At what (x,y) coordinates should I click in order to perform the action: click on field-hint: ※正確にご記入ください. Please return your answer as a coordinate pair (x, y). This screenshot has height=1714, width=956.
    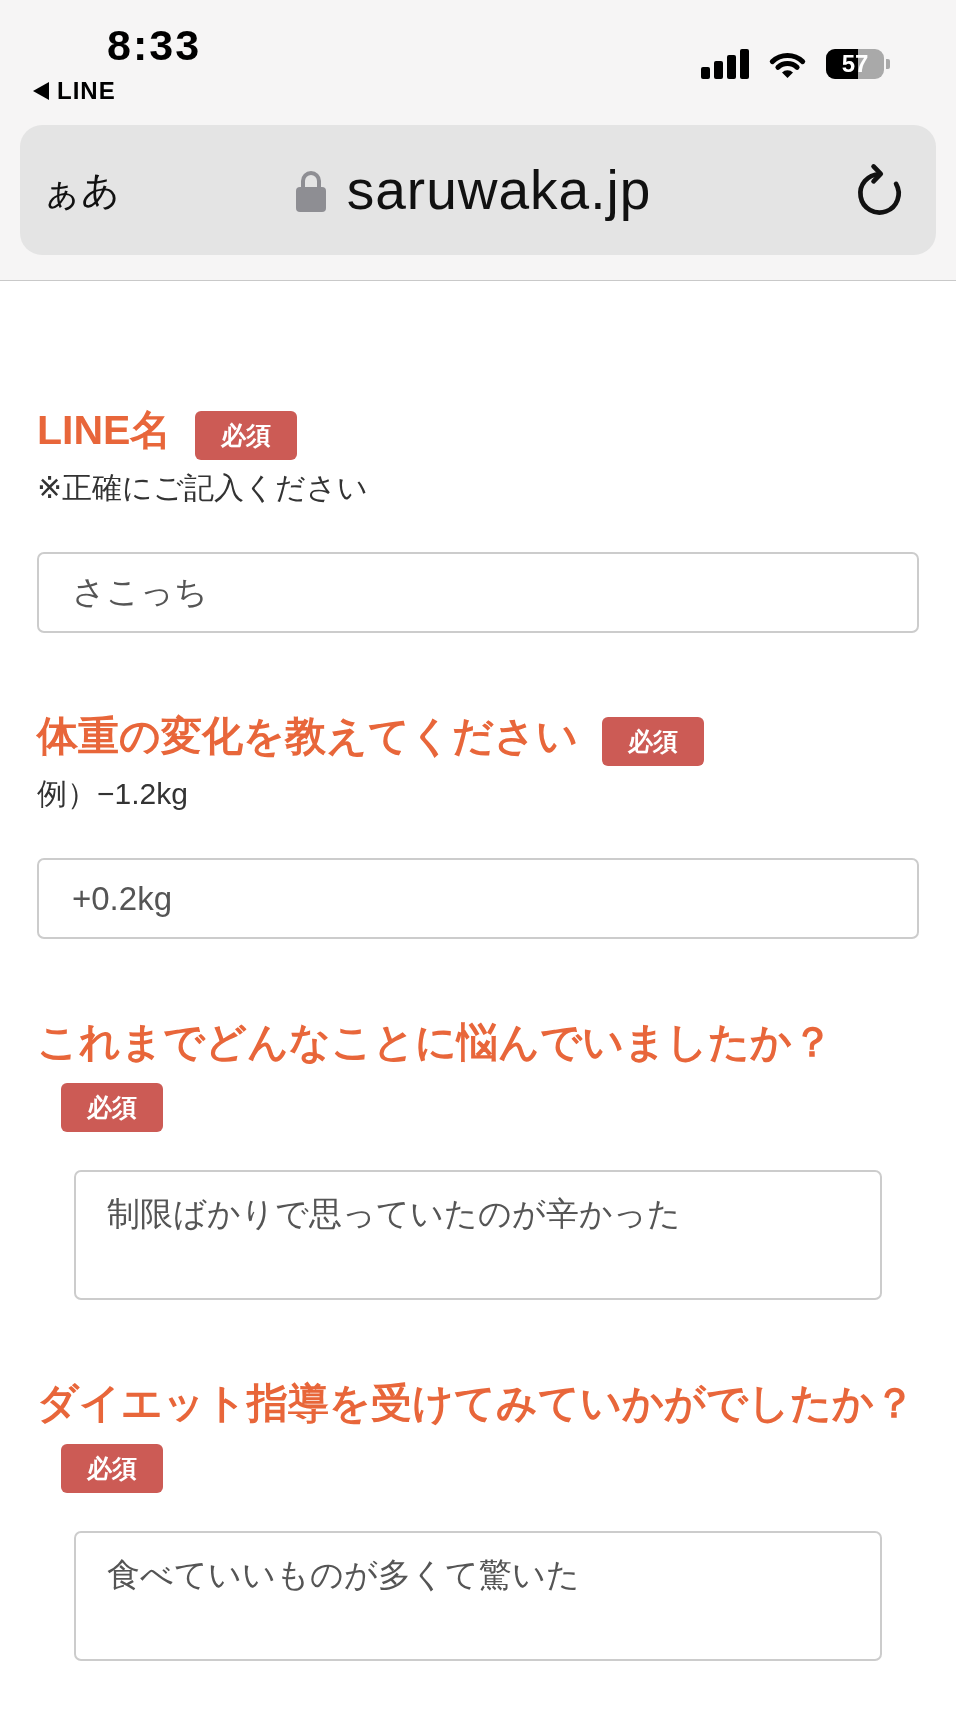
    Looking at the image, I should click on (203, 488).